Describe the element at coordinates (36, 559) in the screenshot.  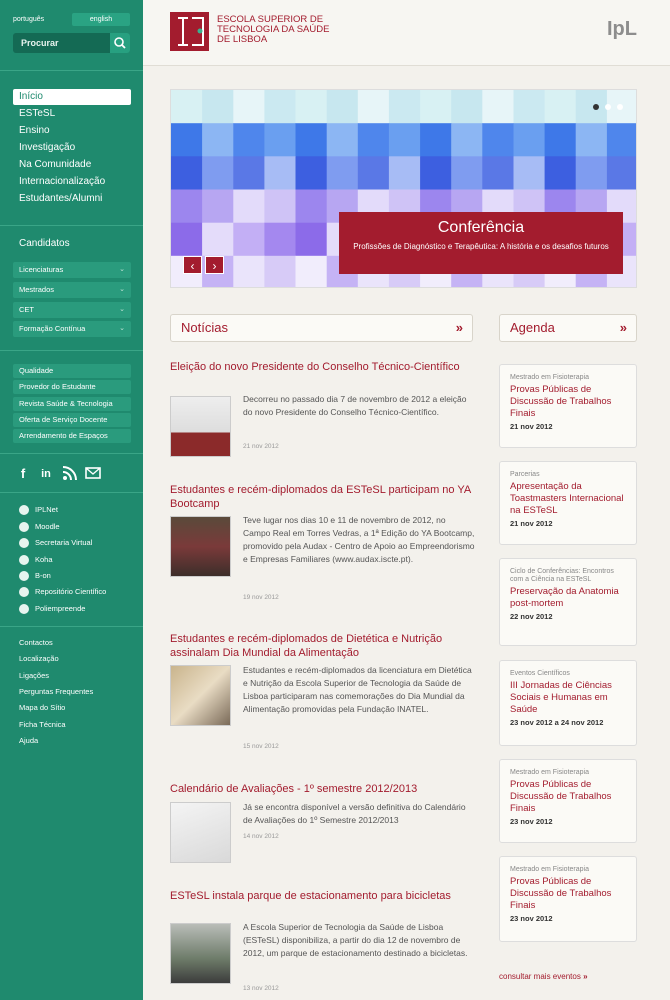
I see `link-koha: Koha` at that location.